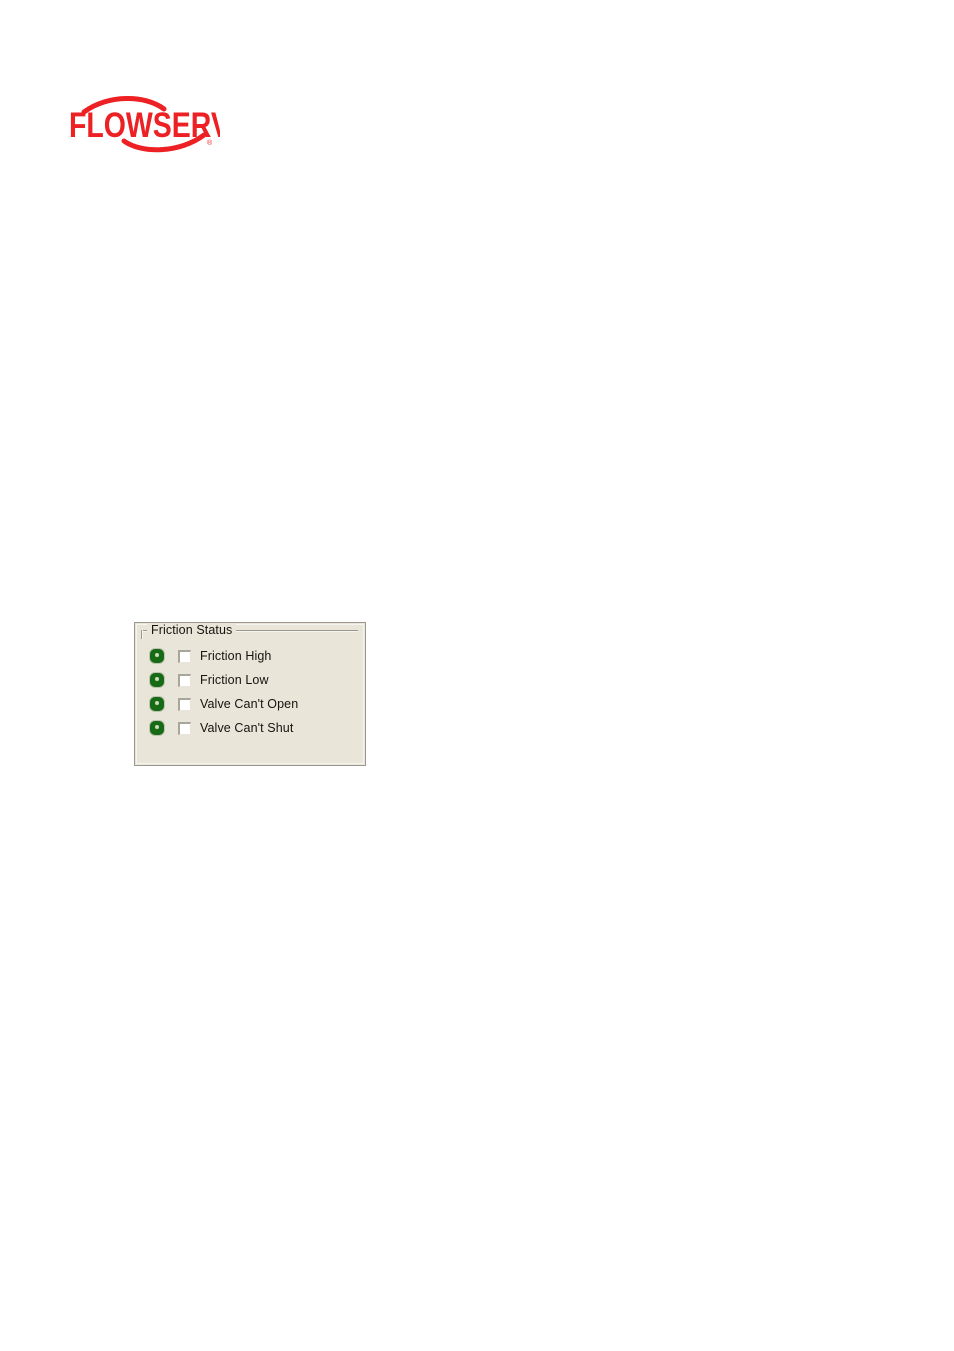  What do you see at coordinates (184, 680) in the screenshot?
I see `friction-low-checkbox` at bounding box center [184, 680].